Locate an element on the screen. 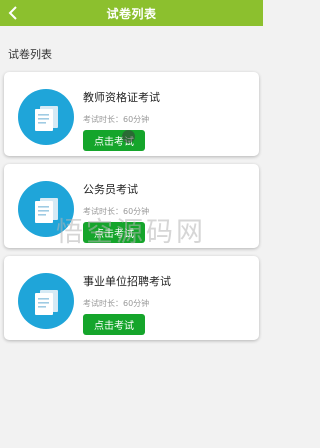  touch-cursor is located at coordinates (128, 136).